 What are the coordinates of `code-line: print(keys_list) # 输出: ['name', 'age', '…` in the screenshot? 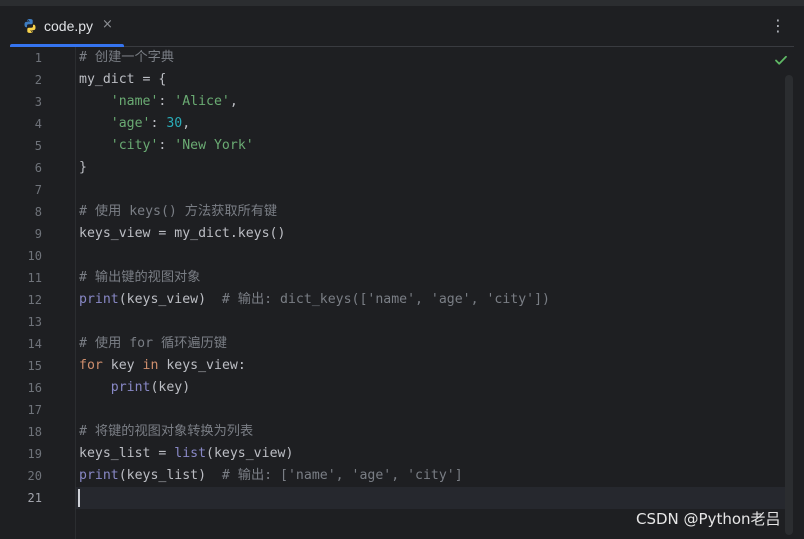 It's located at (271, 476).